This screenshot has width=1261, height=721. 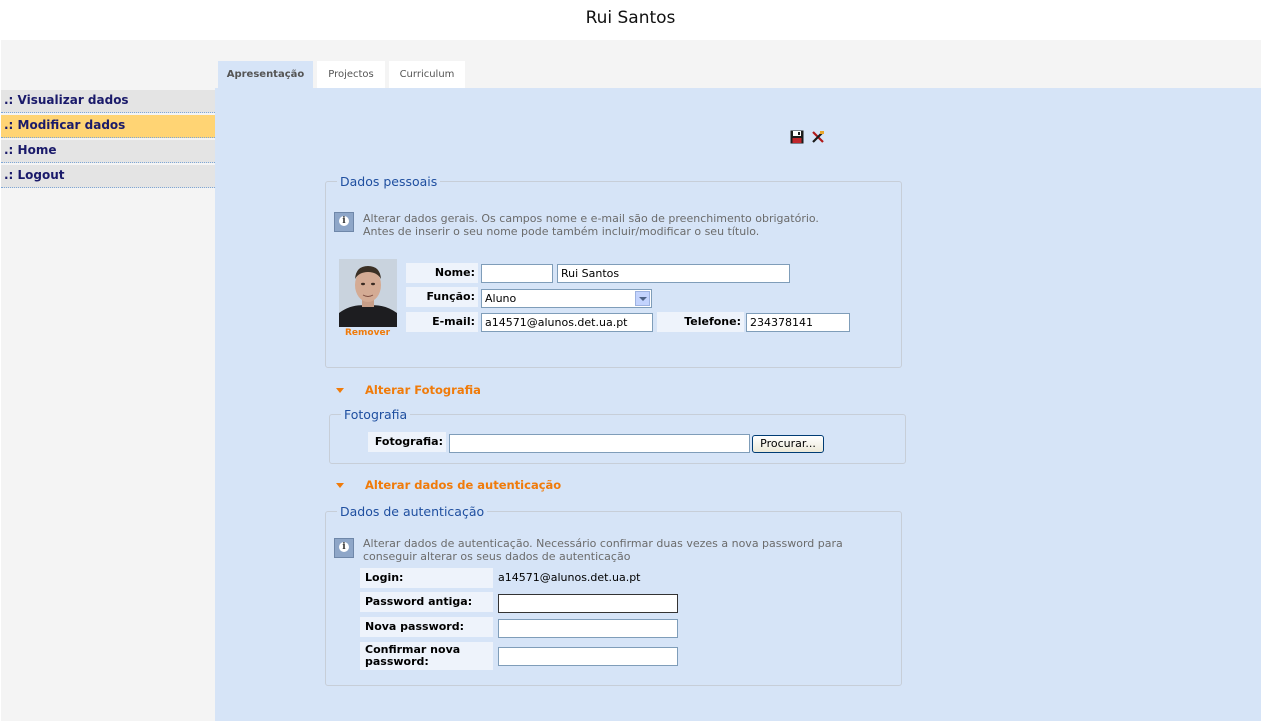 I want to click on new-password-label: Nova password:, so click(x=426, y=627).